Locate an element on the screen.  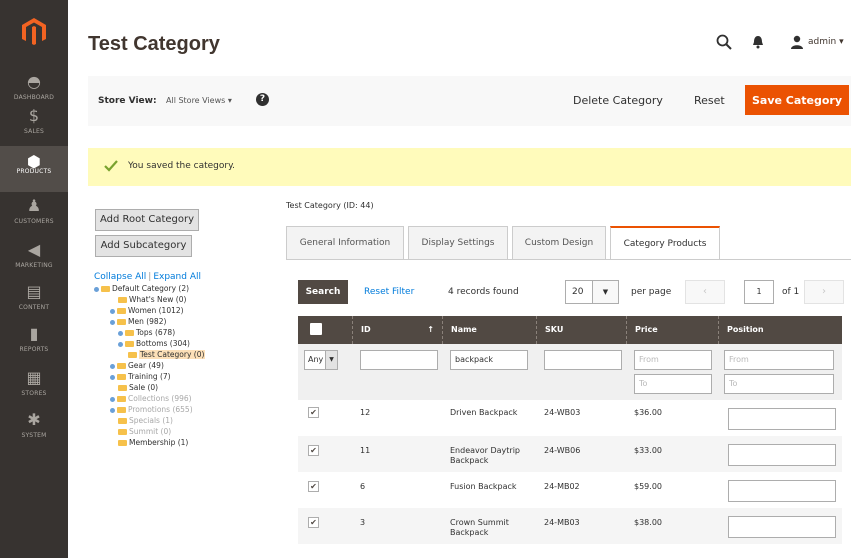
tab-general-information: General Information is located at coordinates (345, 242).